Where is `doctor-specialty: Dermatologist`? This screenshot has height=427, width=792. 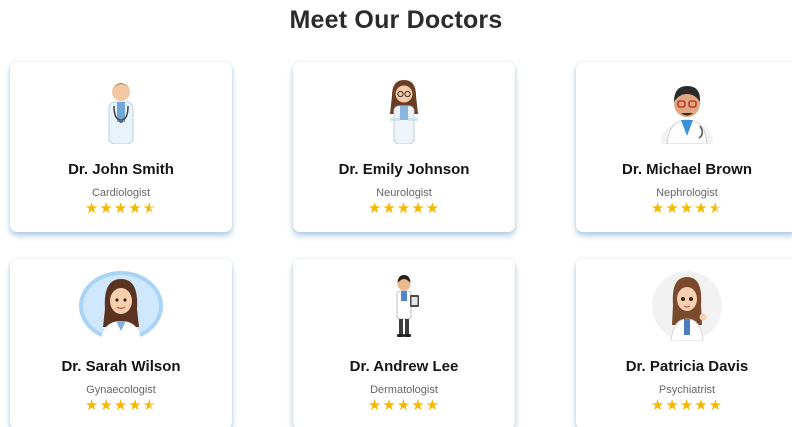
doctor-specialty: Dermatologist is located at coordinates (404, 390).